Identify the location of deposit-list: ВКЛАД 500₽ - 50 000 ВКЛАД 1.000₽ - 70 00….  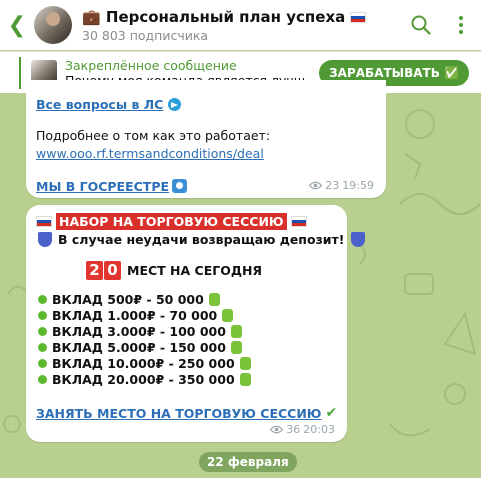
(144, 339).